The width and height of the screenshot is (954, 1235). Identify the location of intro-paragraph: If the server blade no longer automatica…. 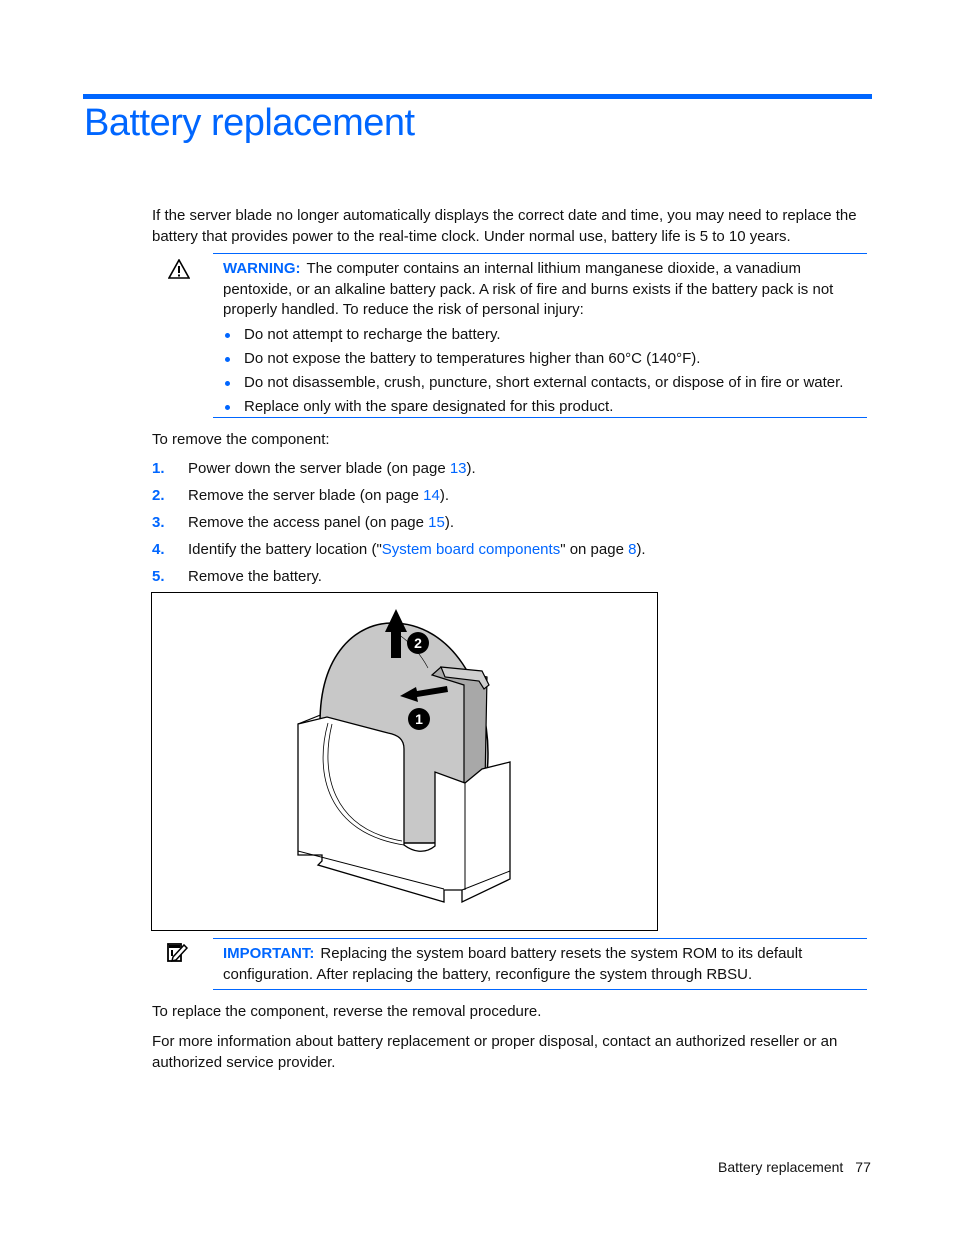
(504, 226).